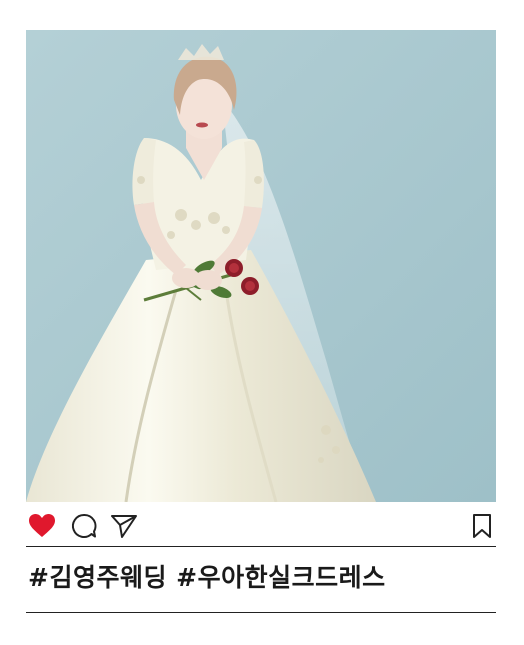  What do you see at coordinates (280, 577) in the screenshot?
I see `hashtag-elegant-silk-dress: #우아한실크드레스` at bounding box center [280, 577].